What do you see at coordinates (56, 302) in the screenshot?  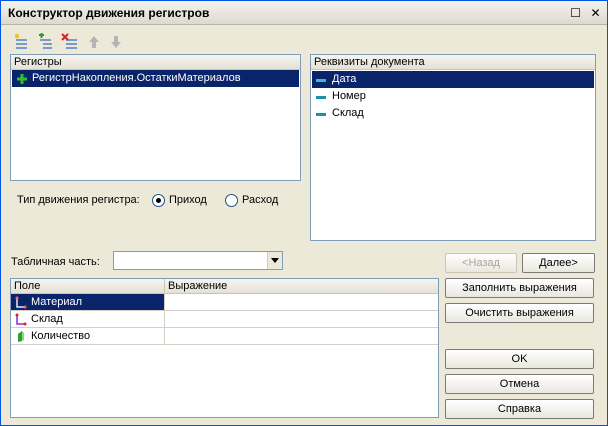 I see `grid-field-text: Материал` at bounding box center [56, 302].